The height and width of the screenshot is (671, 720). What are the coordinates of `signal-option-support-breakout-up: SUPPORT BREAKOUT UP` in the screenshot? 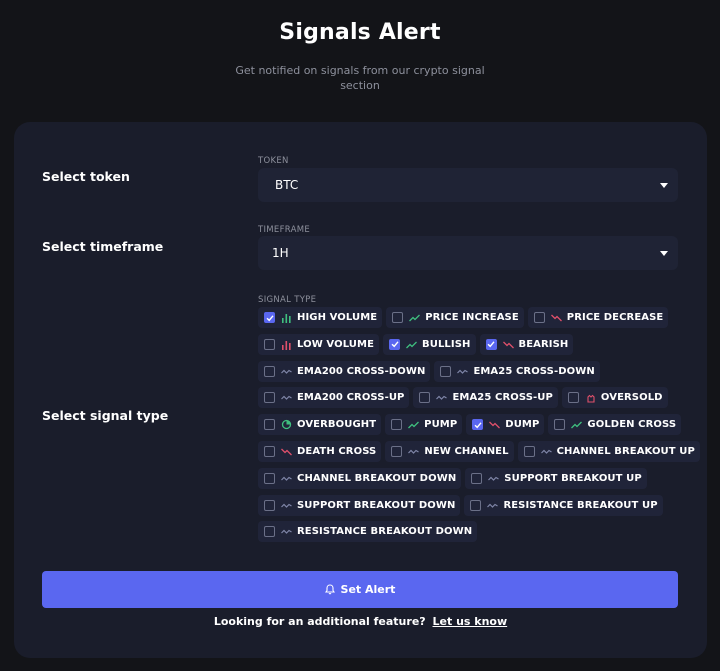 It's located at (556, 478).